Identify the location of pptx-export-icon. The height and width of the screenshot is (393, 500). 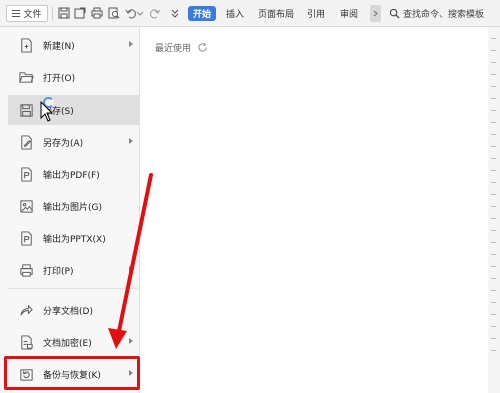
(26, 238).